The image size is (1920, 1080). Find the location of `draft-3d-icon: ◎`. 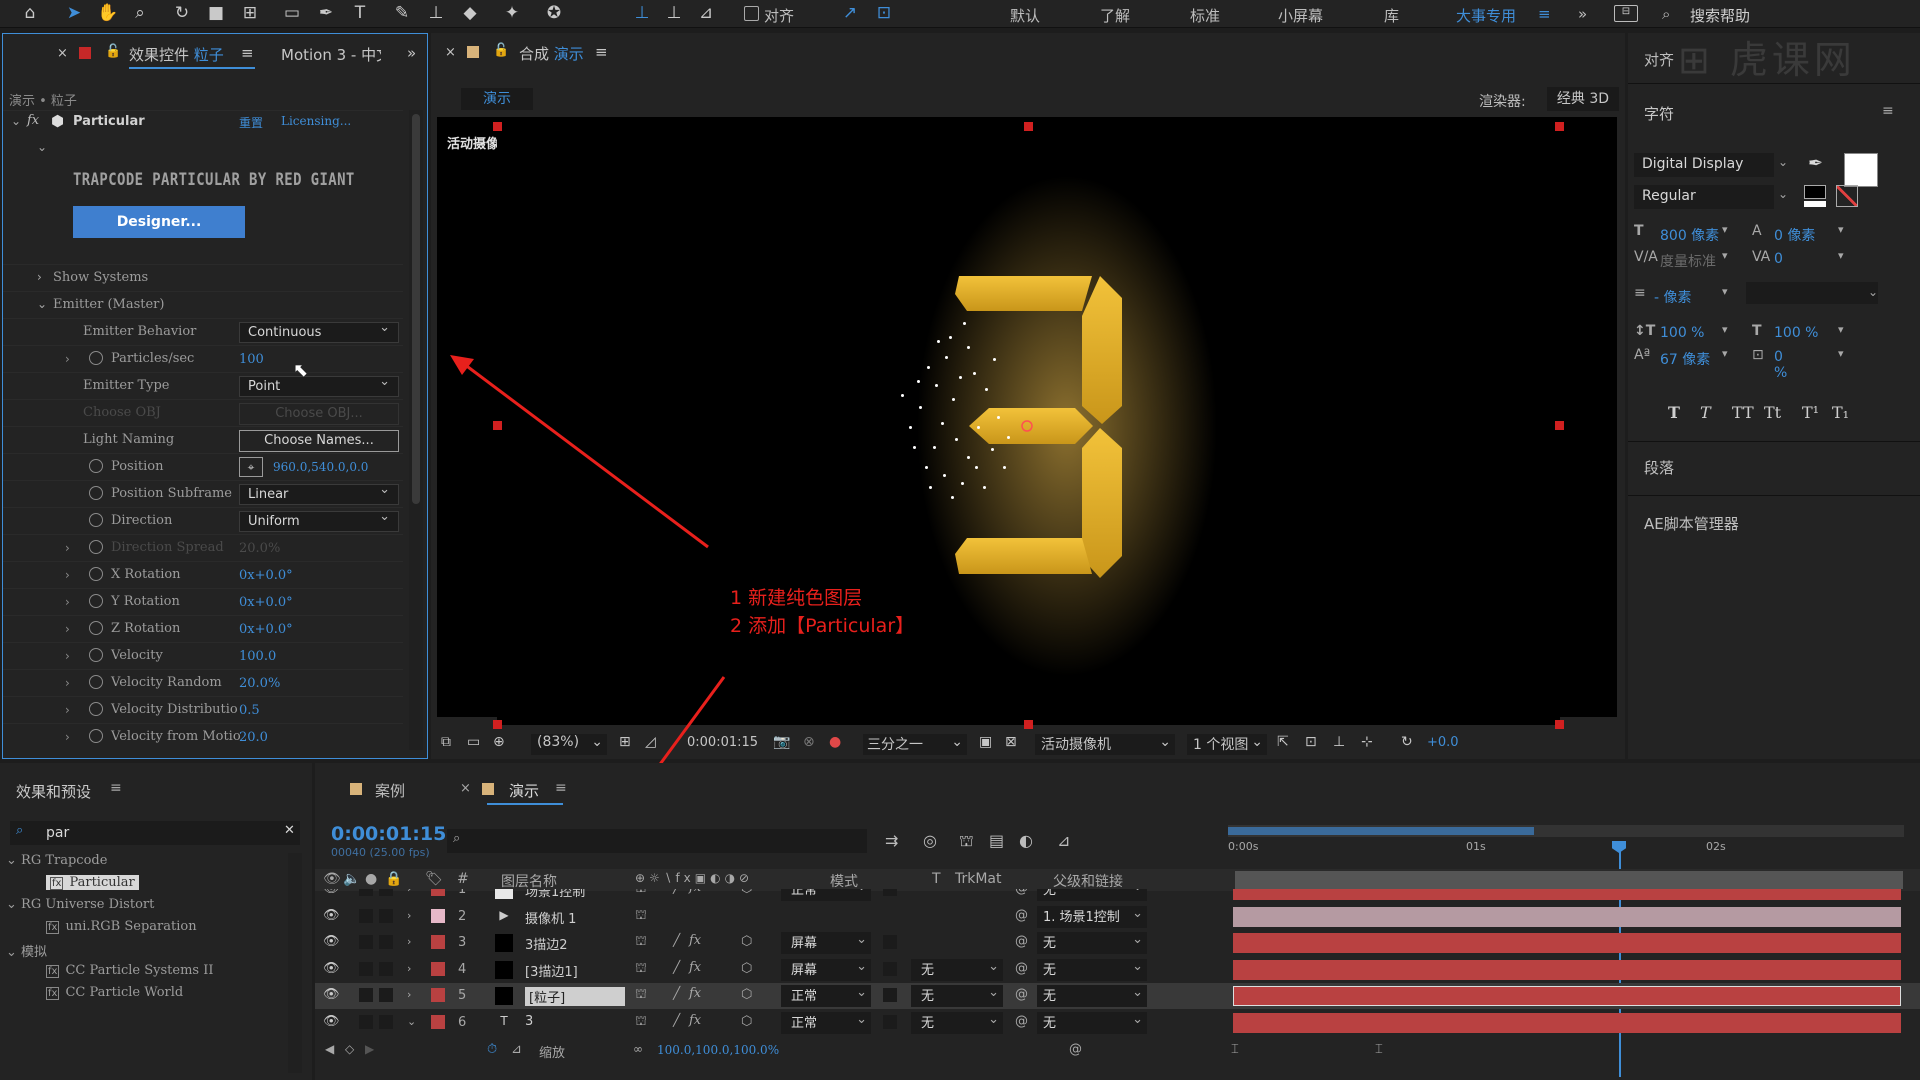

draft-3d-icon: ◎ is located at coordinates (930, 840).